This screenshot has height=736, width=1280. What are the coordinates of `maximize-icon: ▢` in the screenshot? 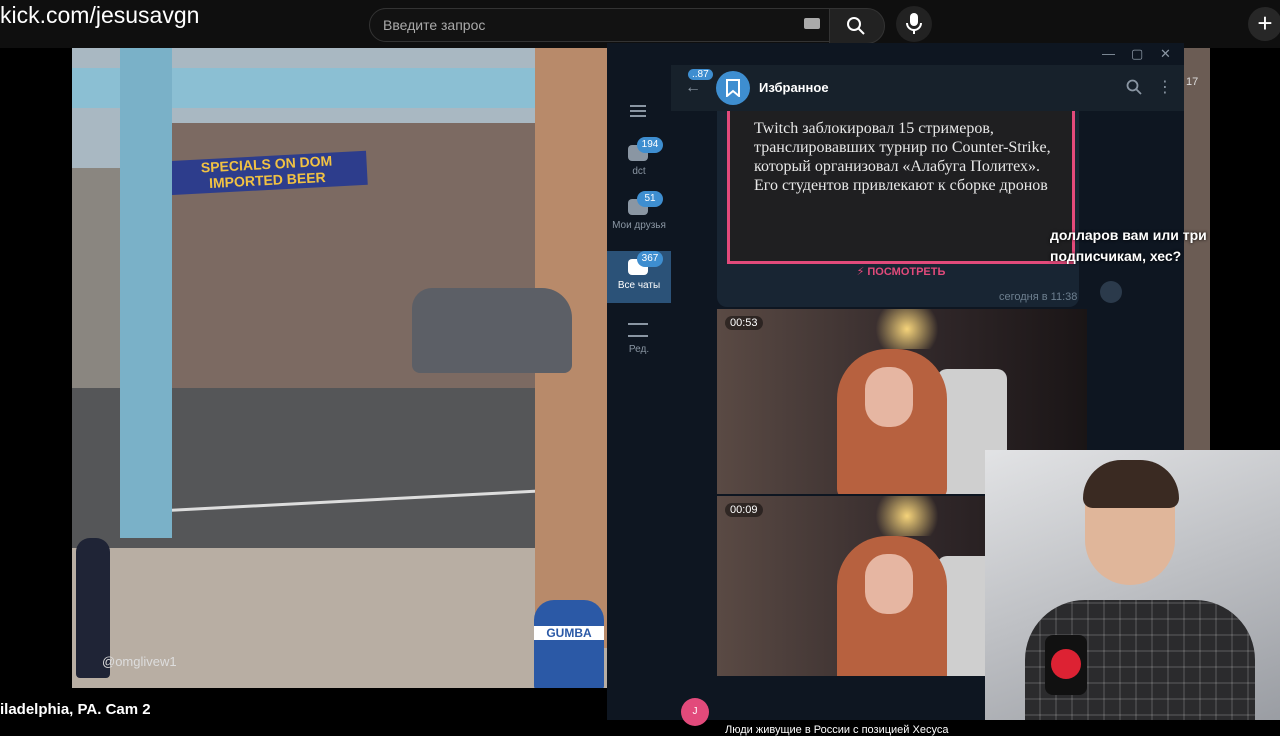 It's located at (1137, 54).